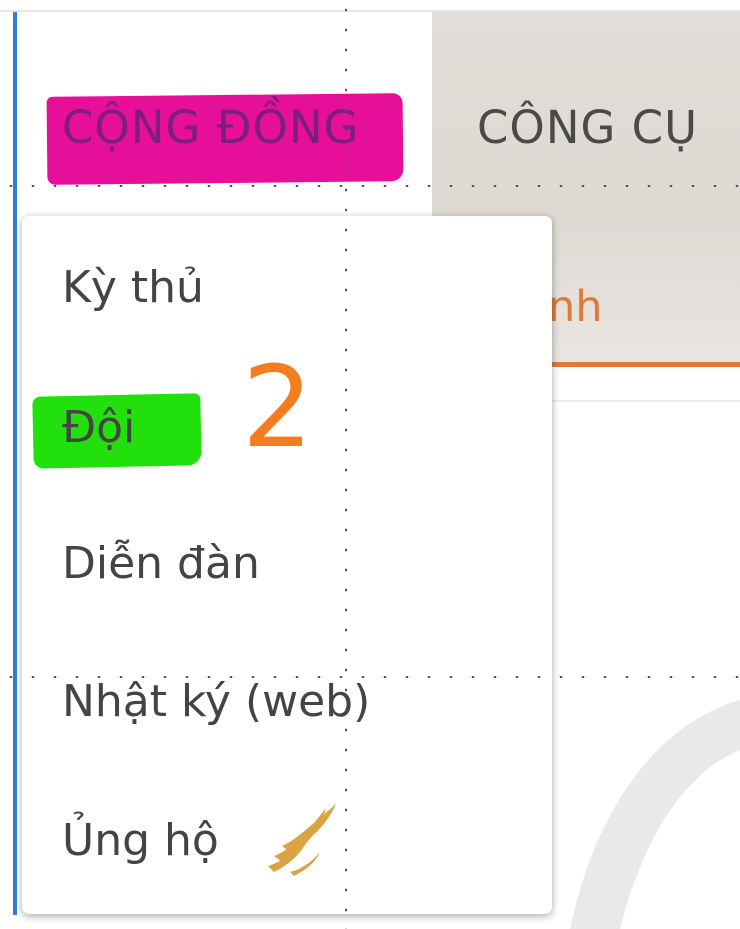 The height and width of the screenshot is (929, 740). I want to click on menu-item-teams: Đội, so click(98, 427).